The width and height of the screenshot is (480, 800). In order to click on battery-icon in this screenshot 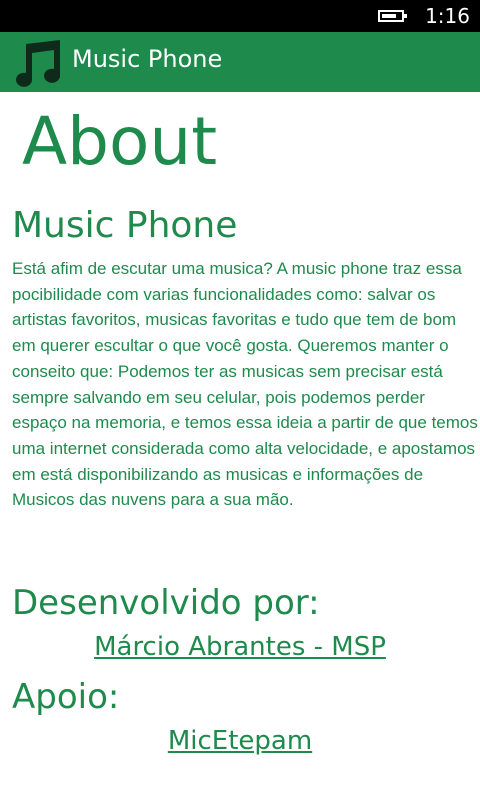, I will do `click(392, 16)`.